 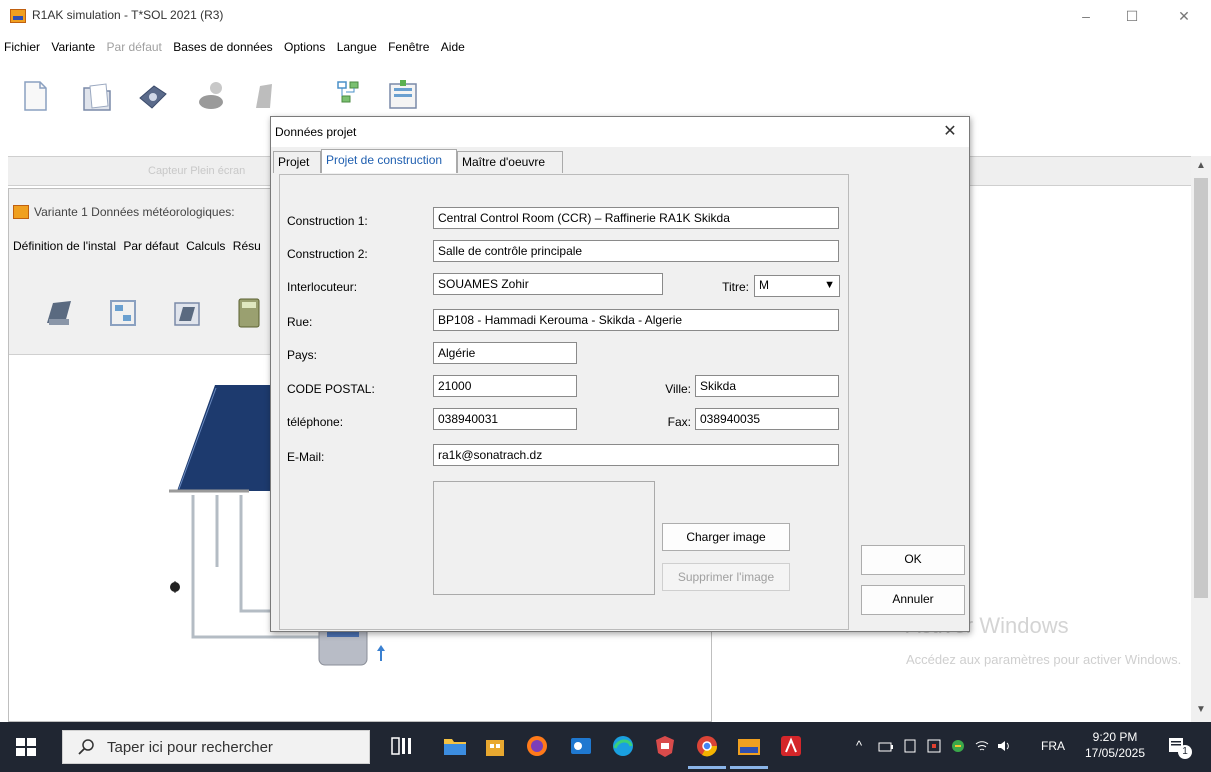 I want to click on construction1-label: Construction 1:, so click(x=327, y=221).